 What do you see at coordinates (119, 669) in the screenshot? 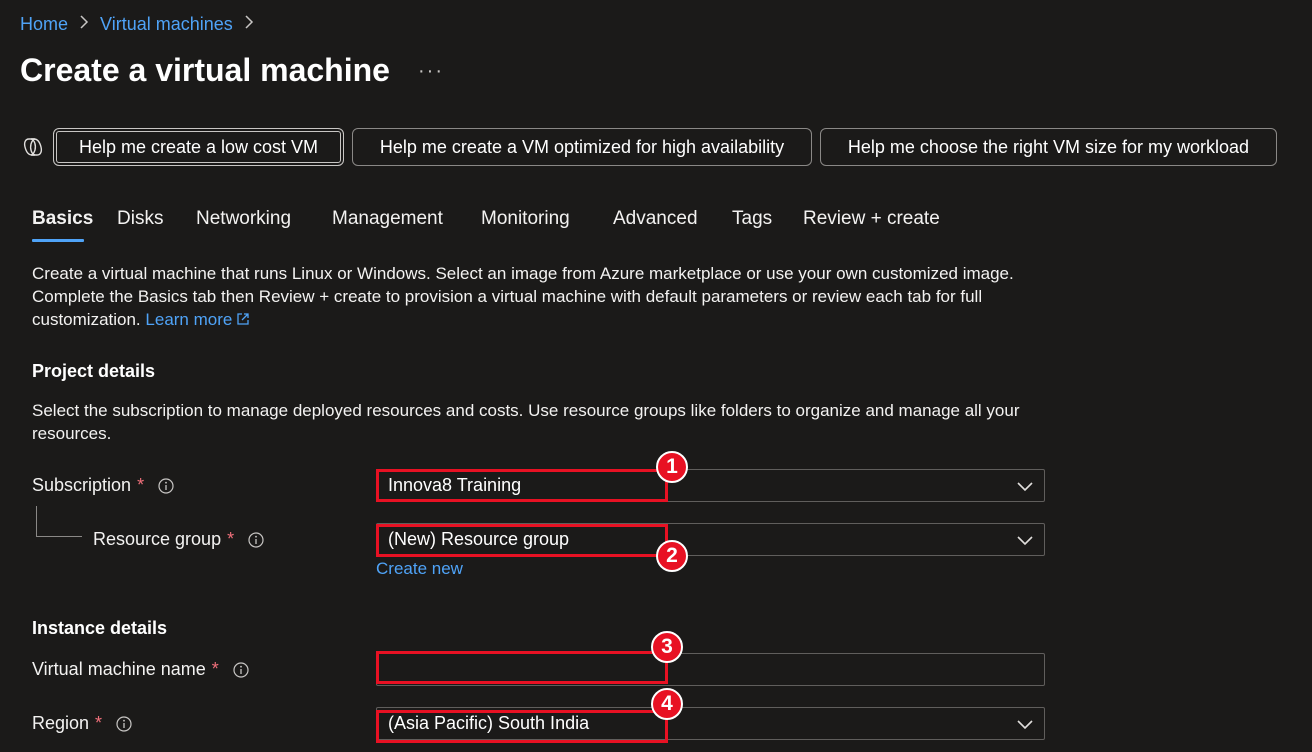
I see `vm-name-label-text: Virtual machine name` at bounding box center [119, 669].